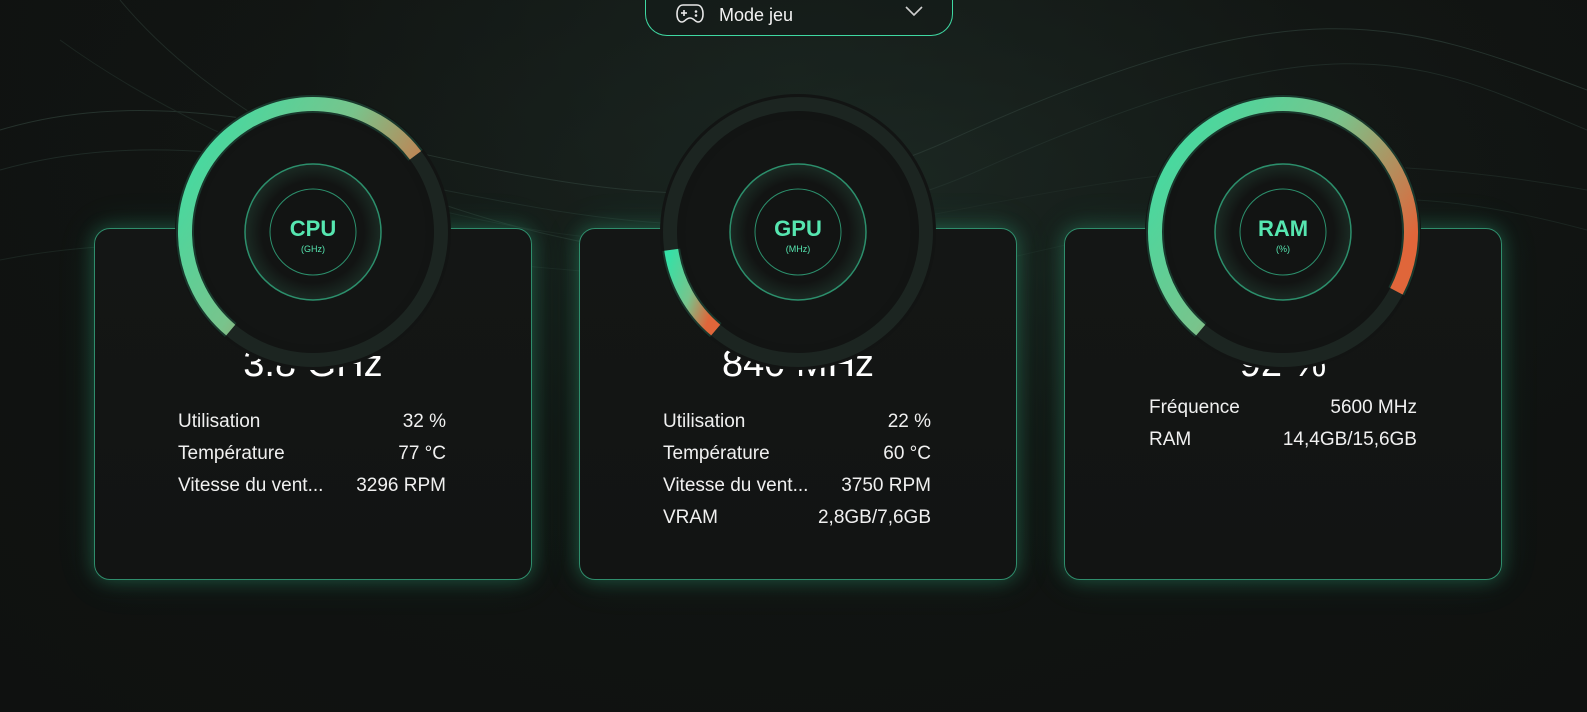  Describe the element at coordinates (799, 18) in the screenshot. I see `mode-dropdown: Mode jeu` at that location.